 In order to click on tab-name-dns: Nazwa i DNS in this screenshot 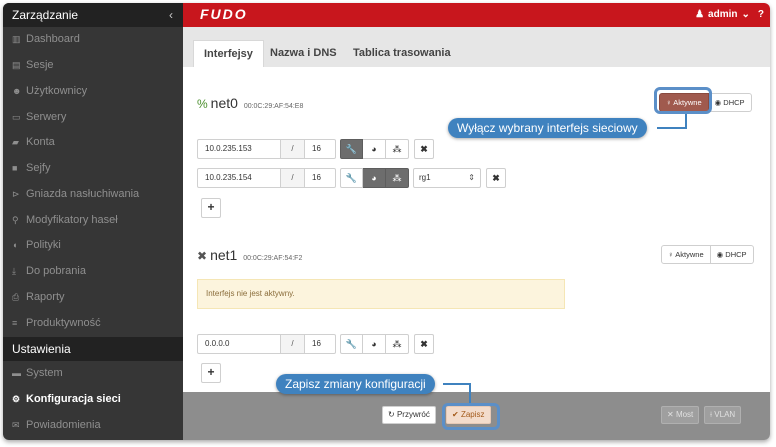, I will do `click(303, 53)`.